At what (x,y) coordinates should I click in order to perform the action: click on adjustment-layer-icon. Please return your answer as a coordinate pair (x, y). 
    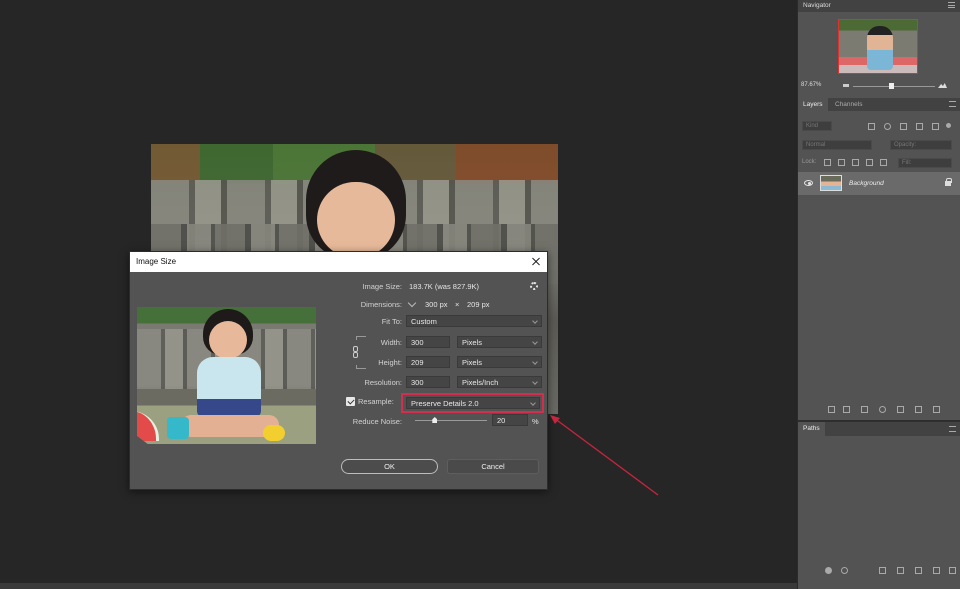
    Looking at the image, I should click on (882, 409).